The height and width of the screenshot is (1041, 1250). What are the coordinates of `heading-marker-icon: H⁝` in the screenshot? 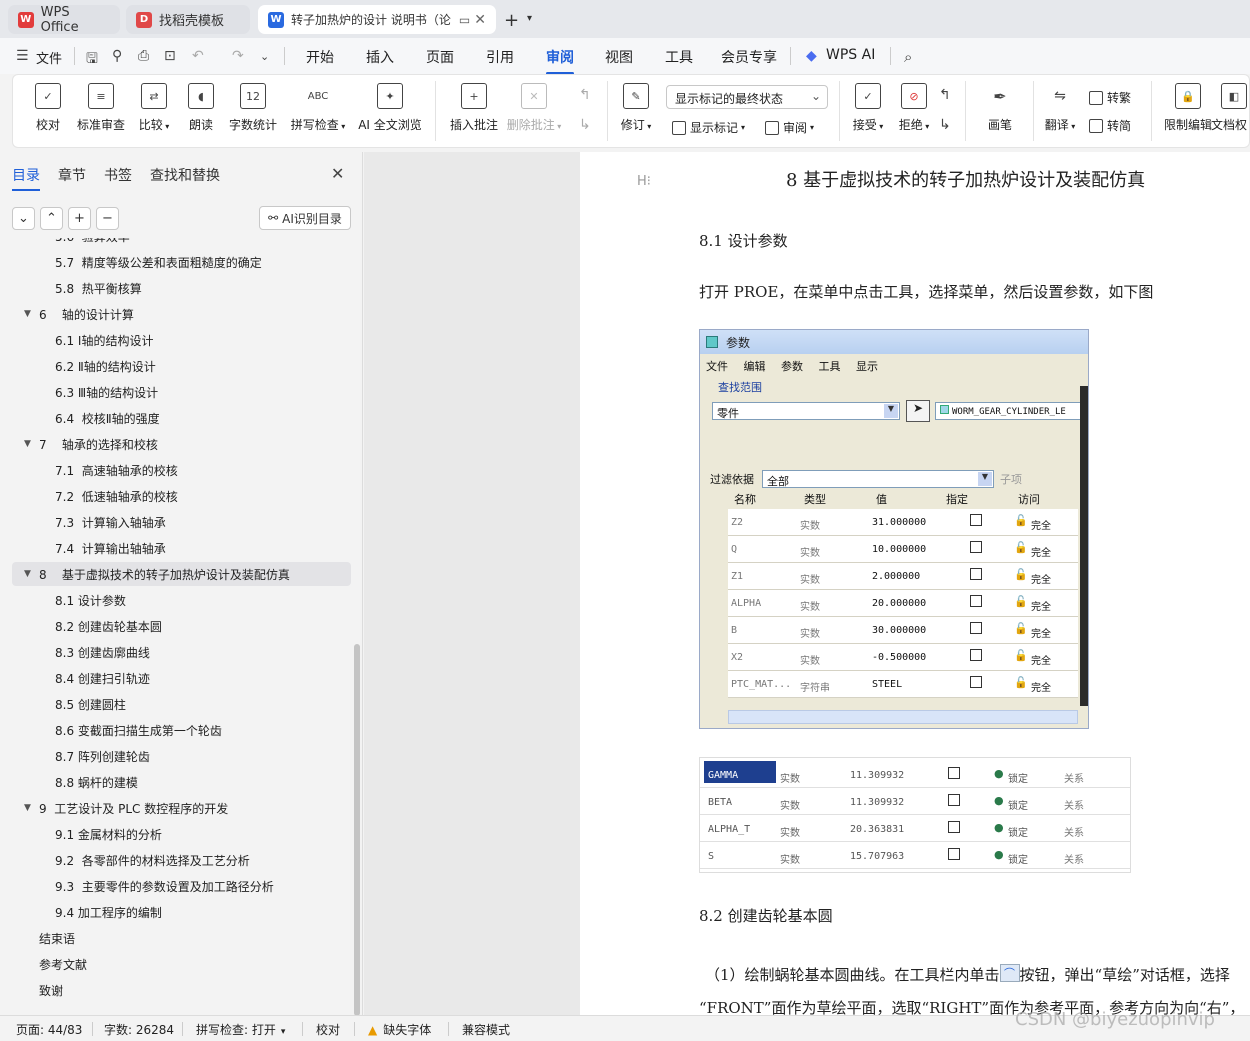 It's located at (644, 181).